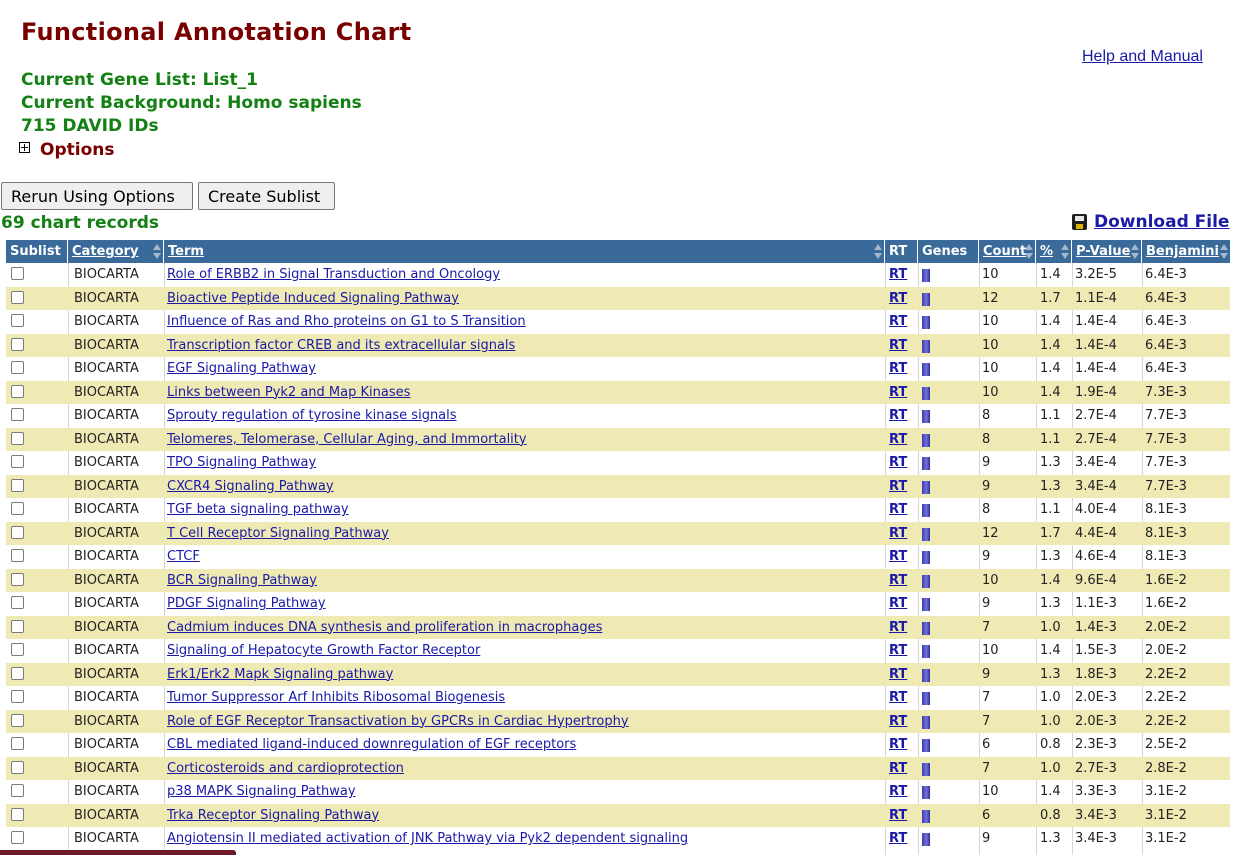  I want to click on row-term-link: T Cell Receptor Signaling Pathway, so click(278, 534).